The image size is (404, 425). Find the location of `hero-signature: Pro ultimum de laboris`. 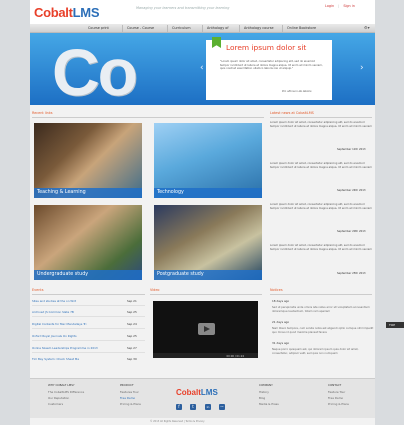

hero-signature: Pro ultimum de laboris is located at coordinates (297, 91).